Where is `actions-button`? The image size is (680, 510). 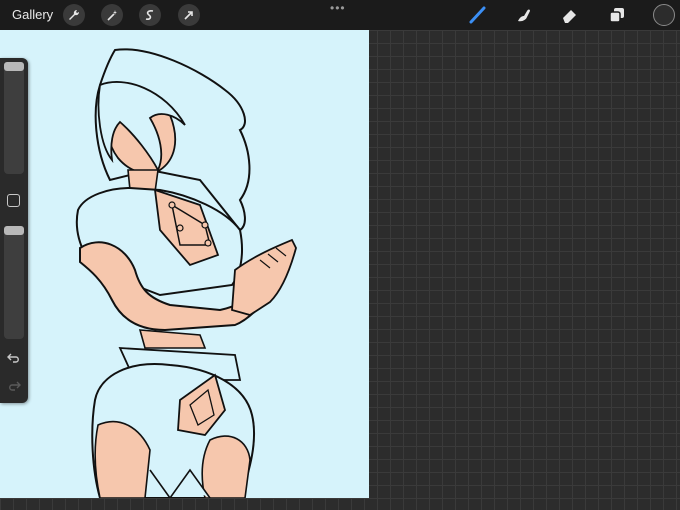
actions-button is located at coordinates (74, 15).